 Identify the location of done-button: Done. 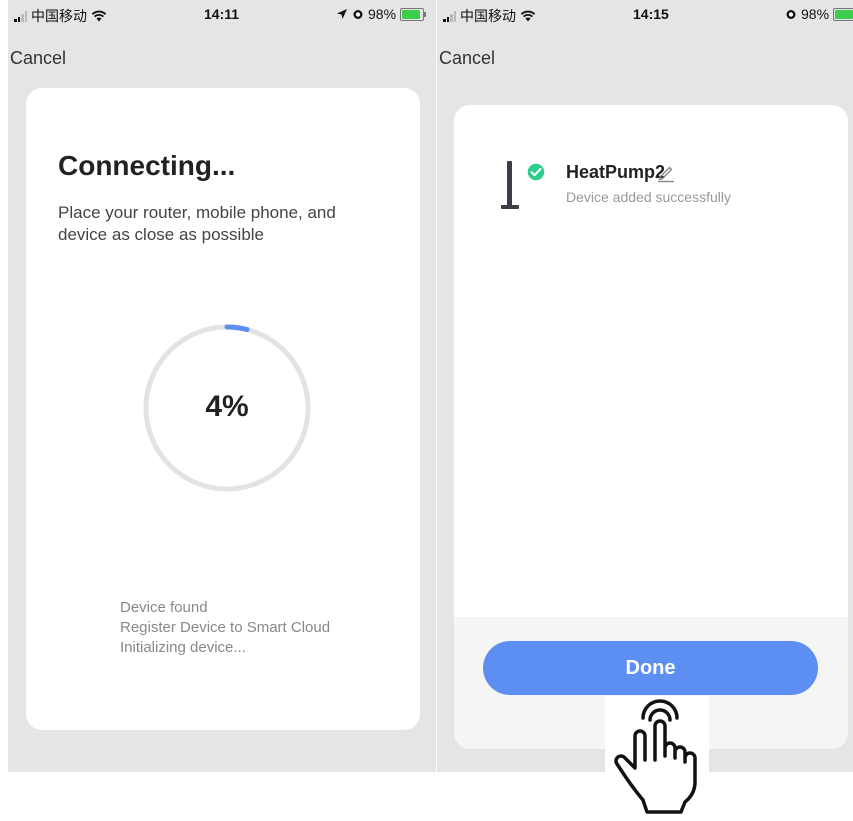
(650, 668).